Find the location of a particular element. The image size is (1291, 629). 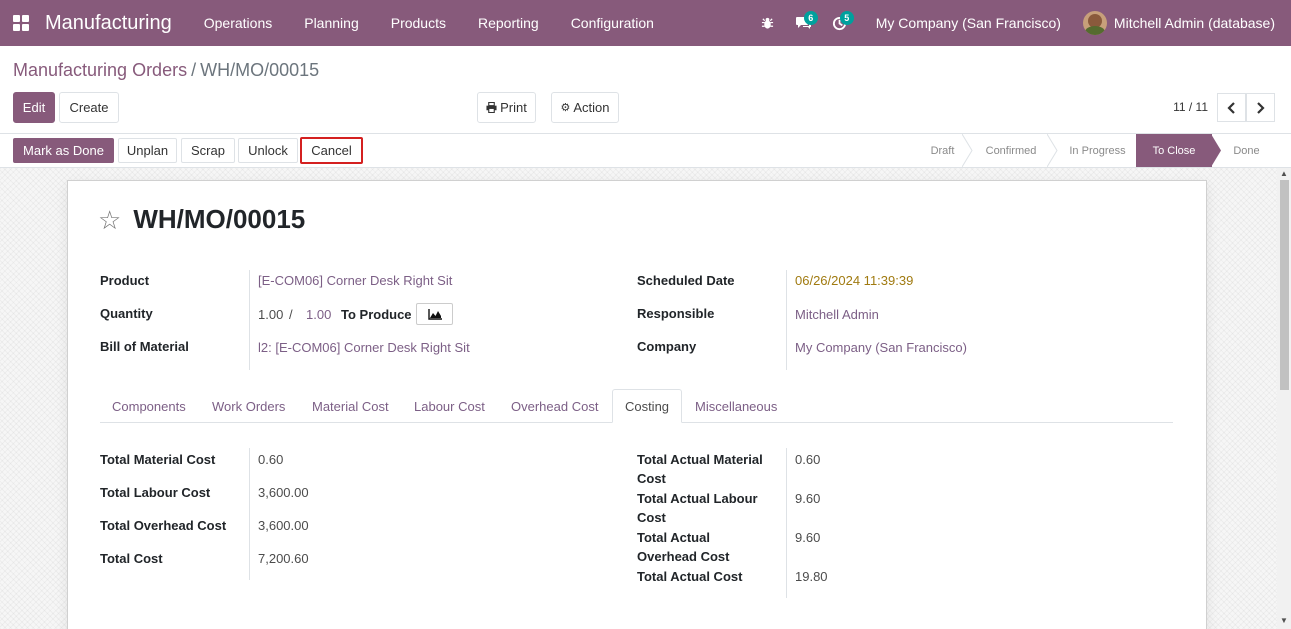

cancel-button: Cancel is located at coordinates (331, 150).